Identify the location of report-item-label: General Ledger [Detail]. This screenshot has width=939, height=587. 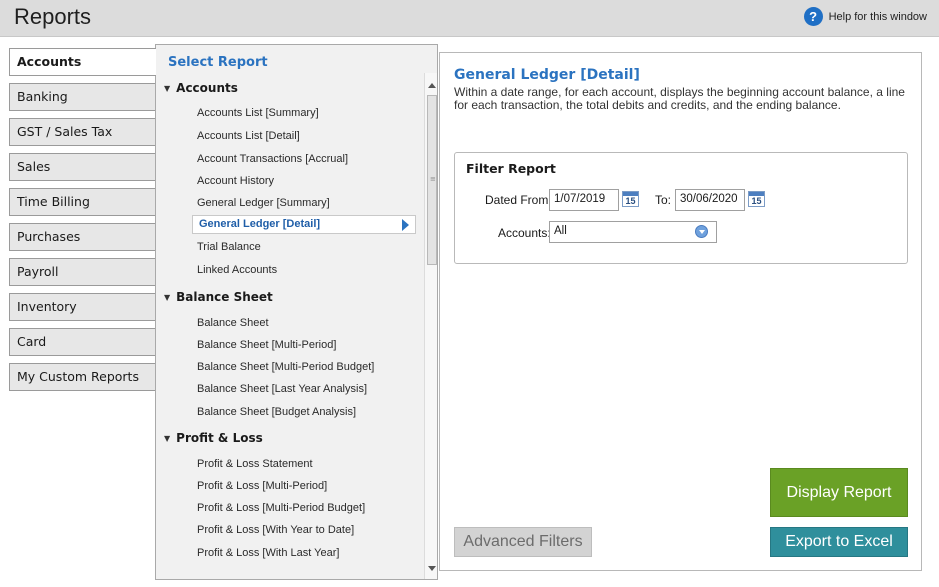
(260, 224).